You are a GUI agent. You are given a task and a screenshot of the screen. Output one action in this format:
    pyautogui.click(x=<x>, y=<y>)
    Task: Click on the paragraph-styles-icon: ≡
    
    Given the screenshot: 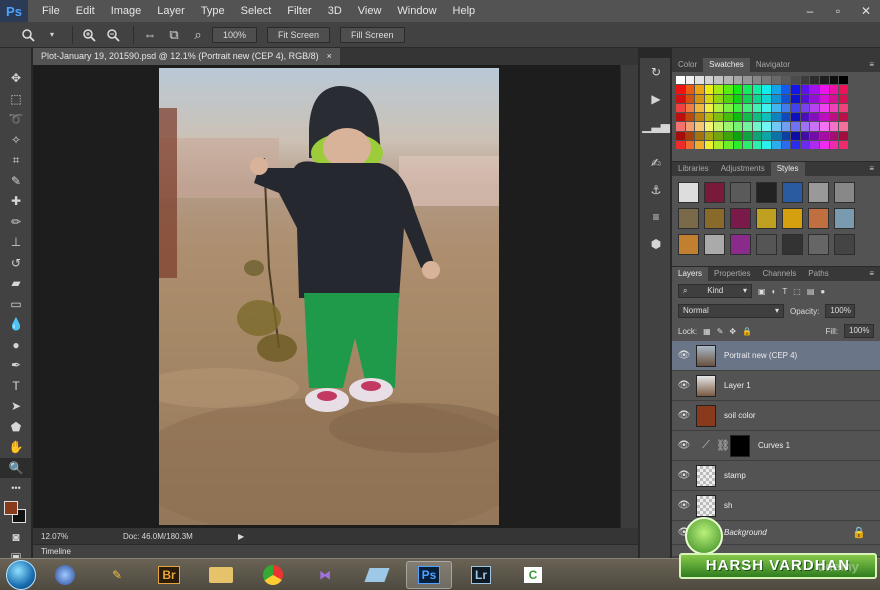 What is the action you would take?
    pyautogui.click(x=656, y=216)
    